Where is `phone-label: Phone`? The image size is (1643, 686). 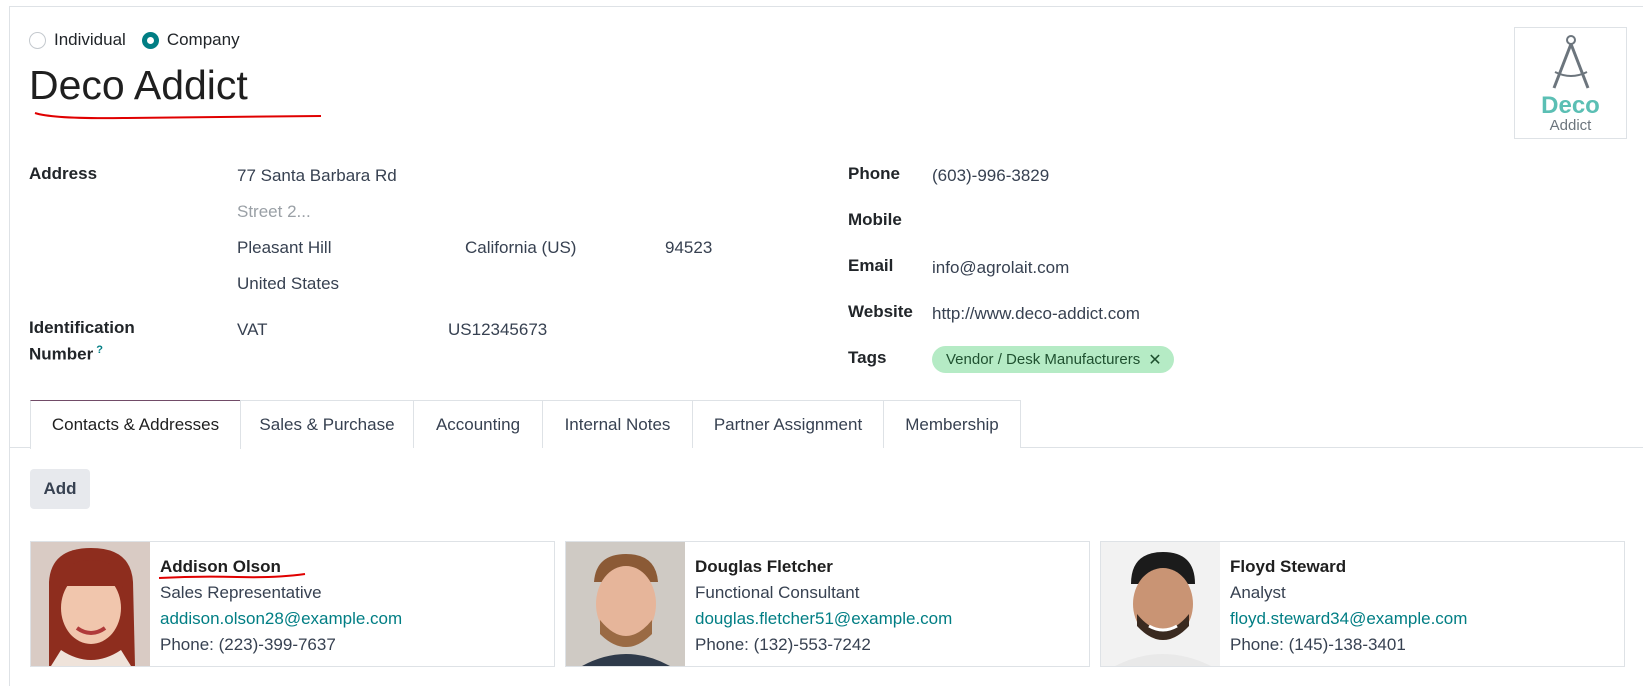
phone-label: Phone is located at coordinates (874, 173).